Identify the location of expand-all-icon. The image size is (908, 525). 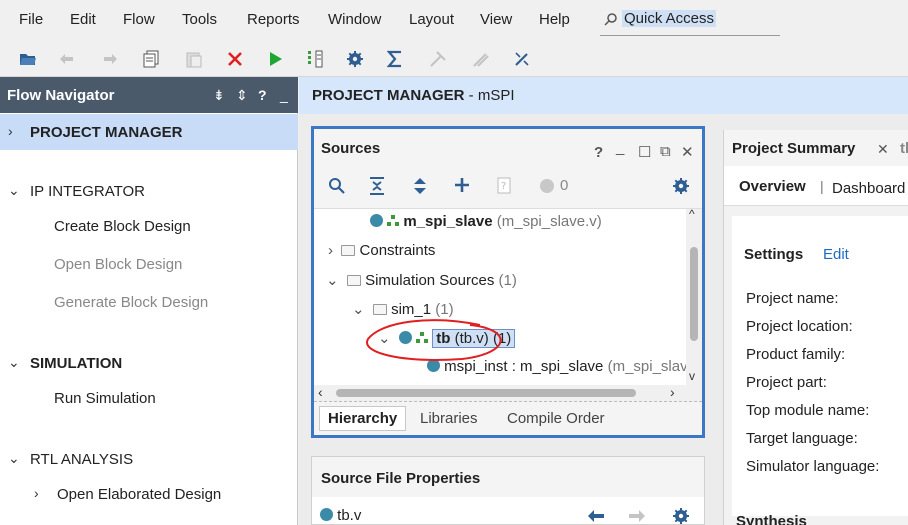
(420, 186).